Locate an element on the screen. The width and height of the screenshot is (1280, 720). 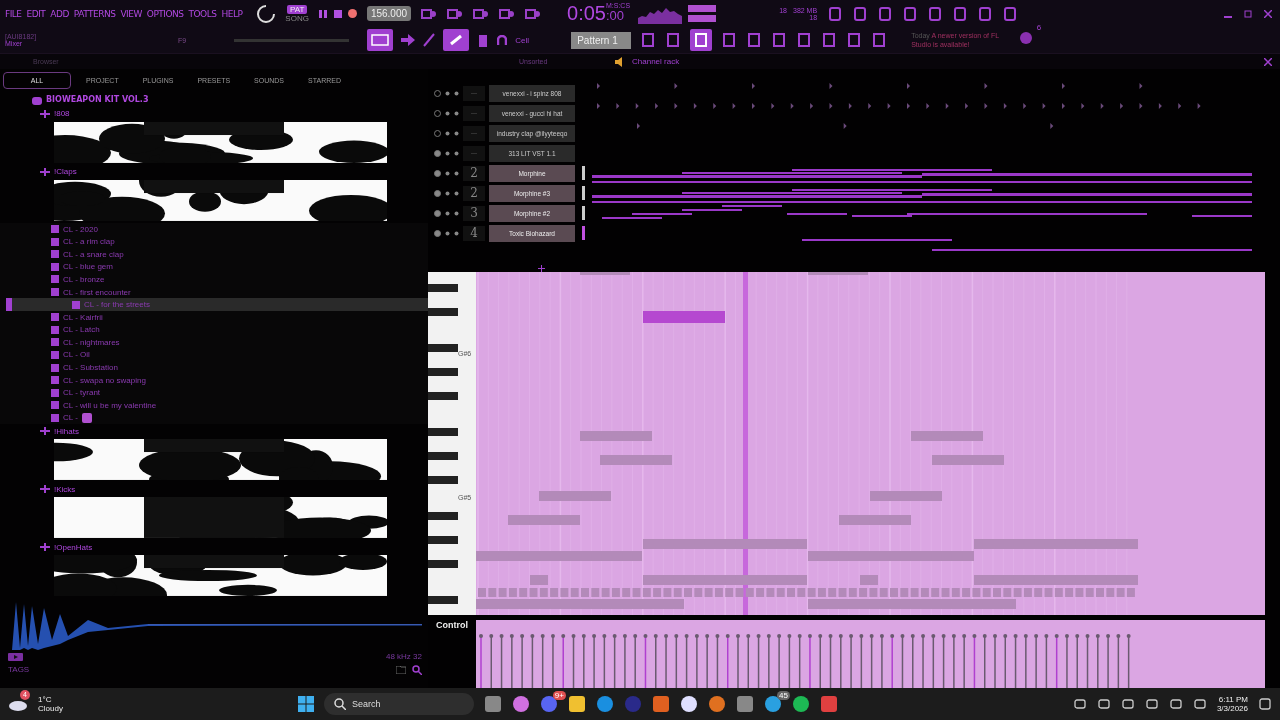
folder-name: !Hihats is located at coordinates (66, 431).